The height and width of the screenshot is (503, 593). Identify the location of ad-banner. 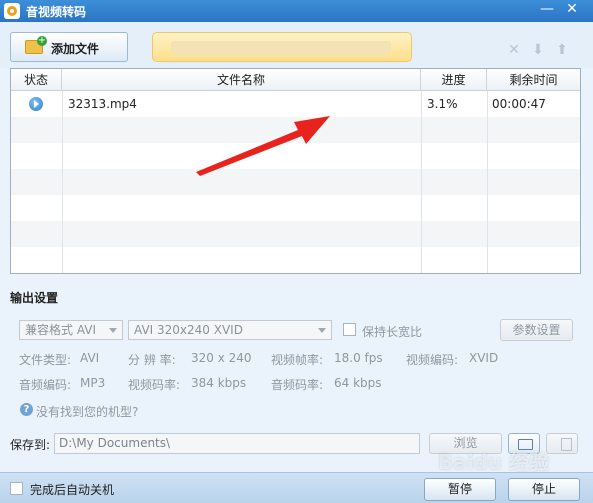
(282, 47).